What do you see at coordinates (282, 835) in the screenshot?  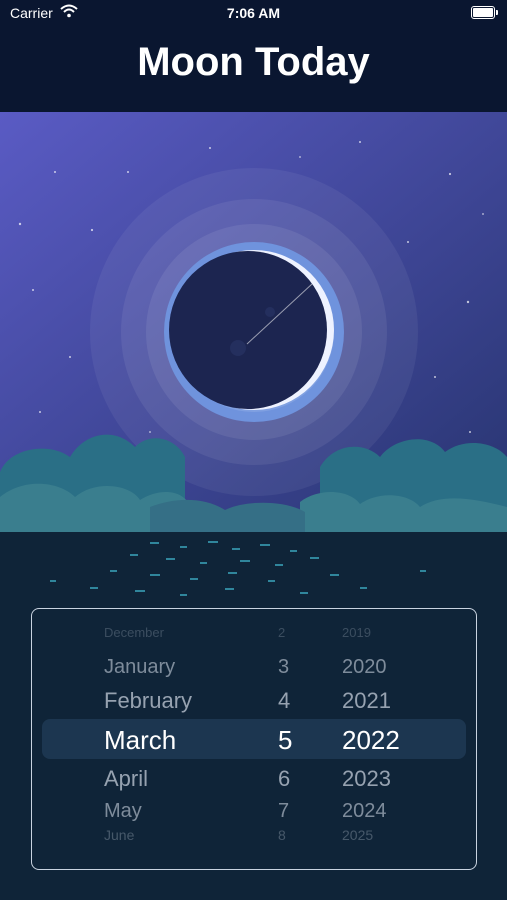 I see `picker-day: 8` at bounding box center [282, 835].